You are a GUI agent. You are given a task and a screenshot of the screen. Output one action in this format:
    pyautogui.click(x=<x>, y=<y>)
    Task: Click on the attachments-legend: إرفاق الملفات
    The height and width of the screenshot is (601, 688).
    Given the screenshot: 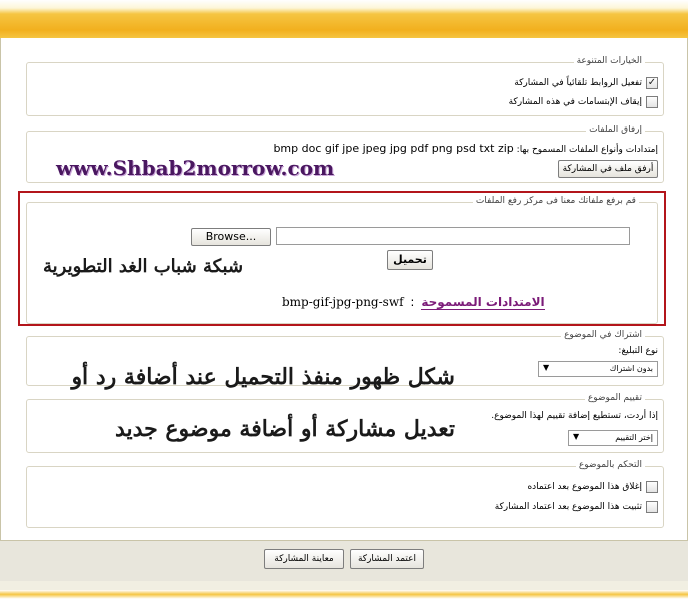 What is the action you would take?
    pyautogui.click(x=615, y=130)
    